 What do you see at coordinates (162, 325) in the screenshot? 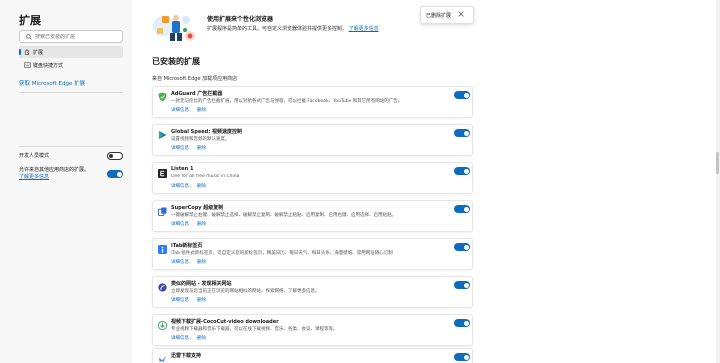
I see `cococut-icon` at bounding box center [162, 325].